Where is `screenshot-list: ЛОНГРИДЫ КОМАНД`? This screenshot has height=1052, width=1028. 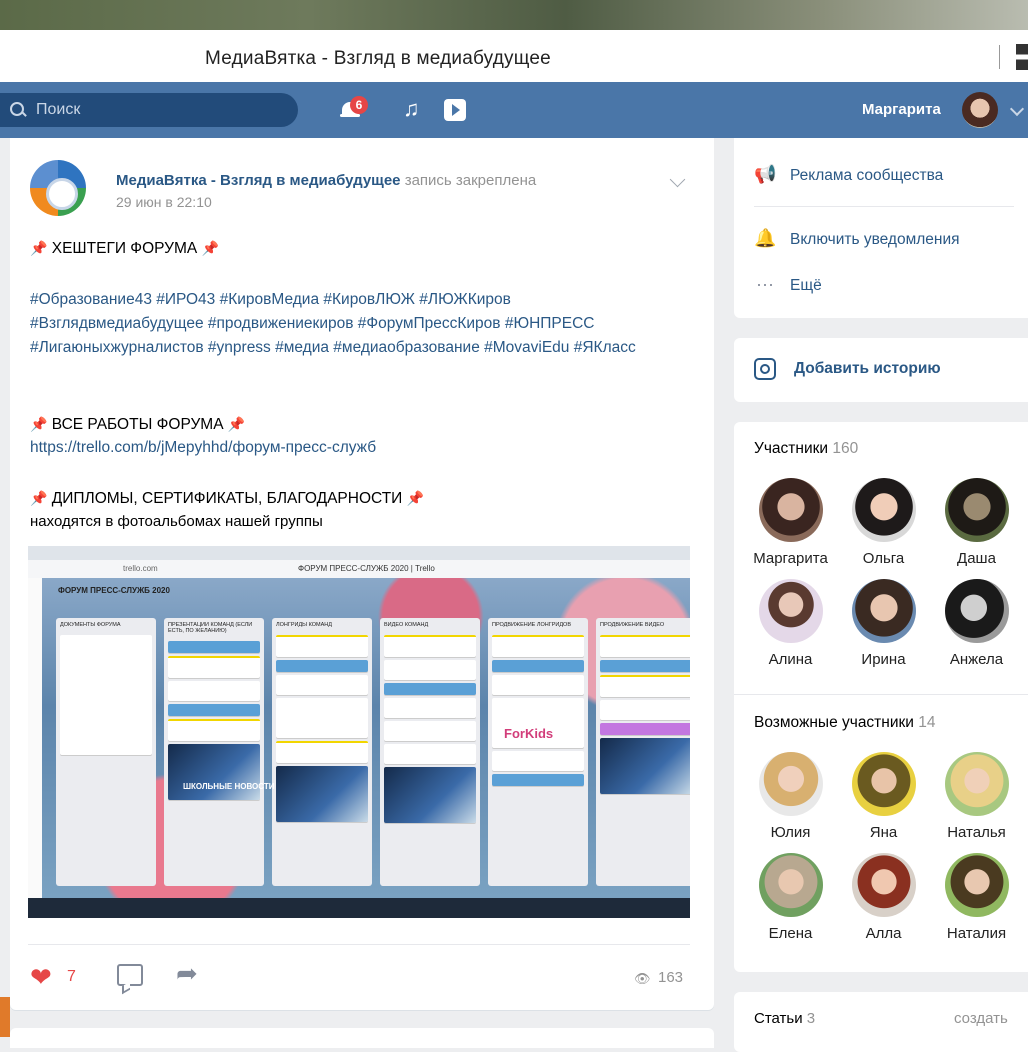 screenshot-list: ЛОНГРИДЫ КОМАНД is located at coordinates (322, 752).